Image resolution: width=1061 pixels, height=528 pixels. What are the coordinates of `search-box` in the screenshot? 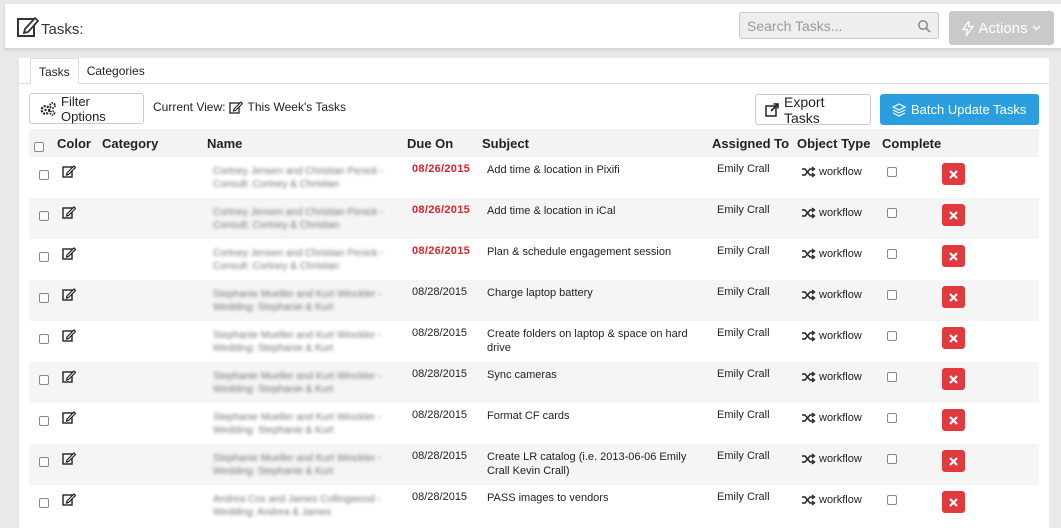 It's located at (839, 25).